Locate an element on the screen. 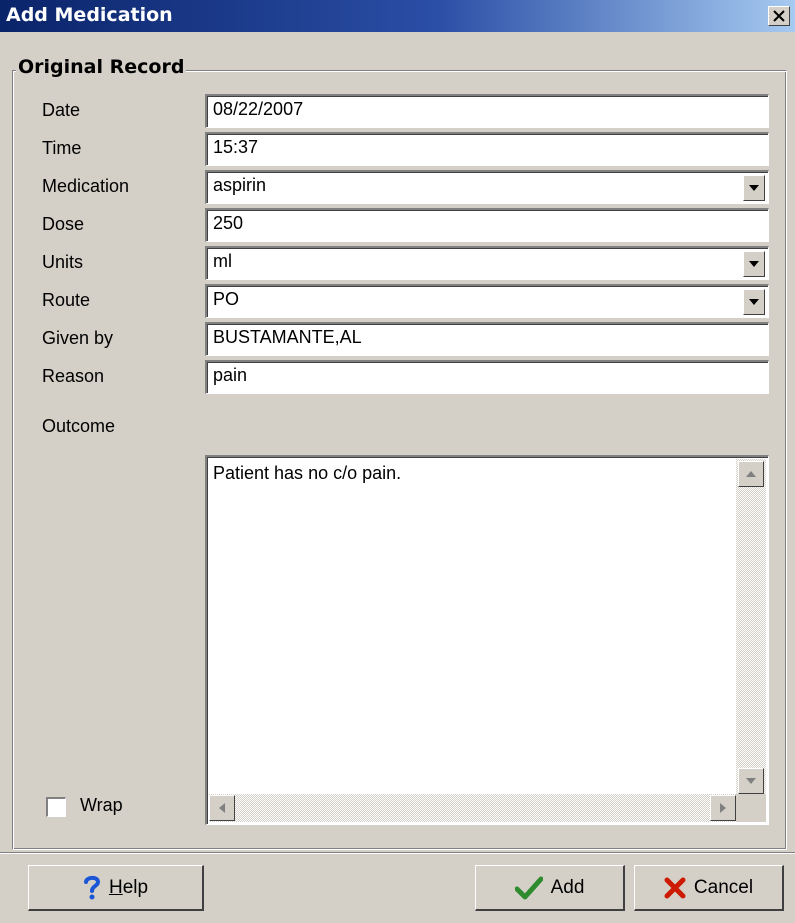 The height and width of the screenshot is (923, 795). time-label: Time is located at coordinates (62, 148).